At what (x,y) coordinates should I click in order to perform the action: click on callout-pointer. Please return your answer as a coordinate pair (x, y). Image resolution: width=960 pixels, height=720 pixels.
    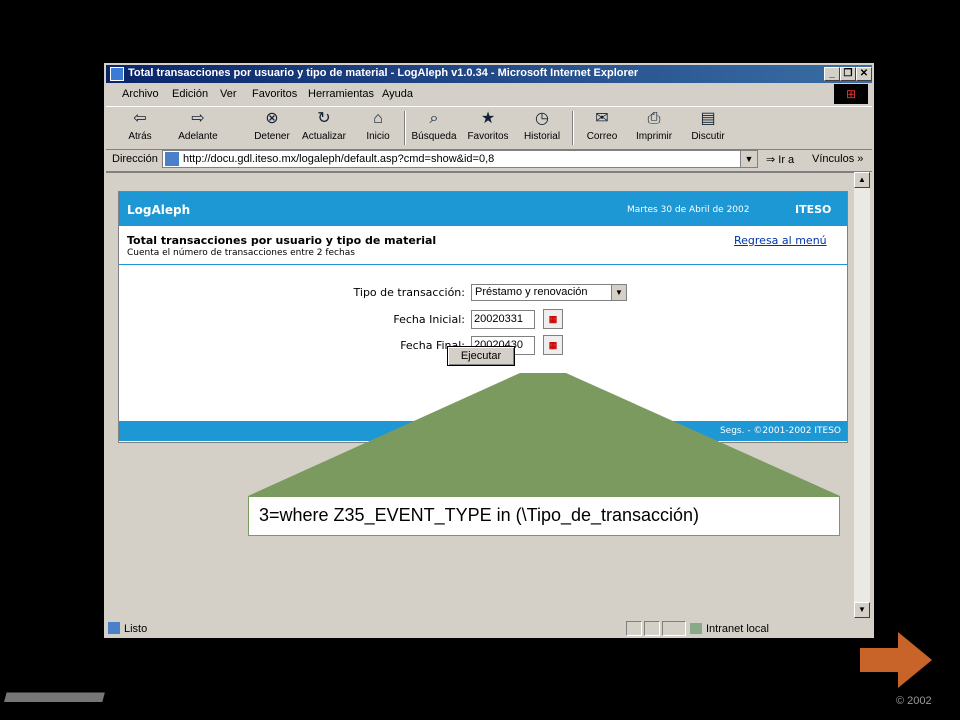
    Looking at the image, I should click on (544, 434).